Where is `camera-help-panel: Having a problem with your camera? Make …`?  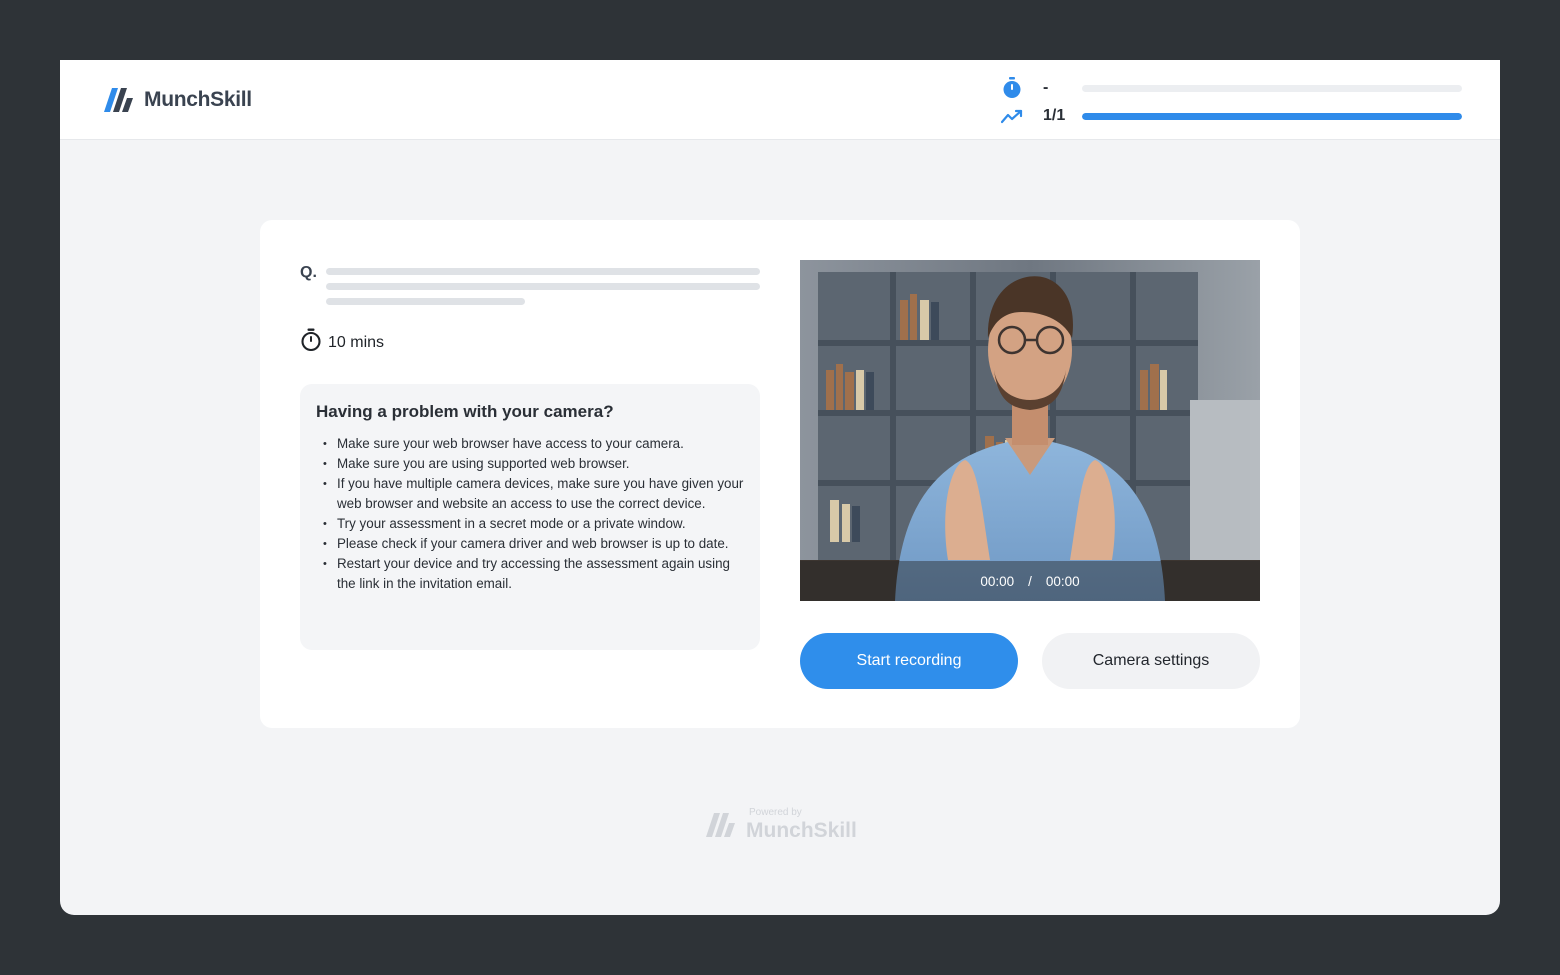 camera-help-panel: Having a problem with your camera? Make … is located at coordinates (530, 517).